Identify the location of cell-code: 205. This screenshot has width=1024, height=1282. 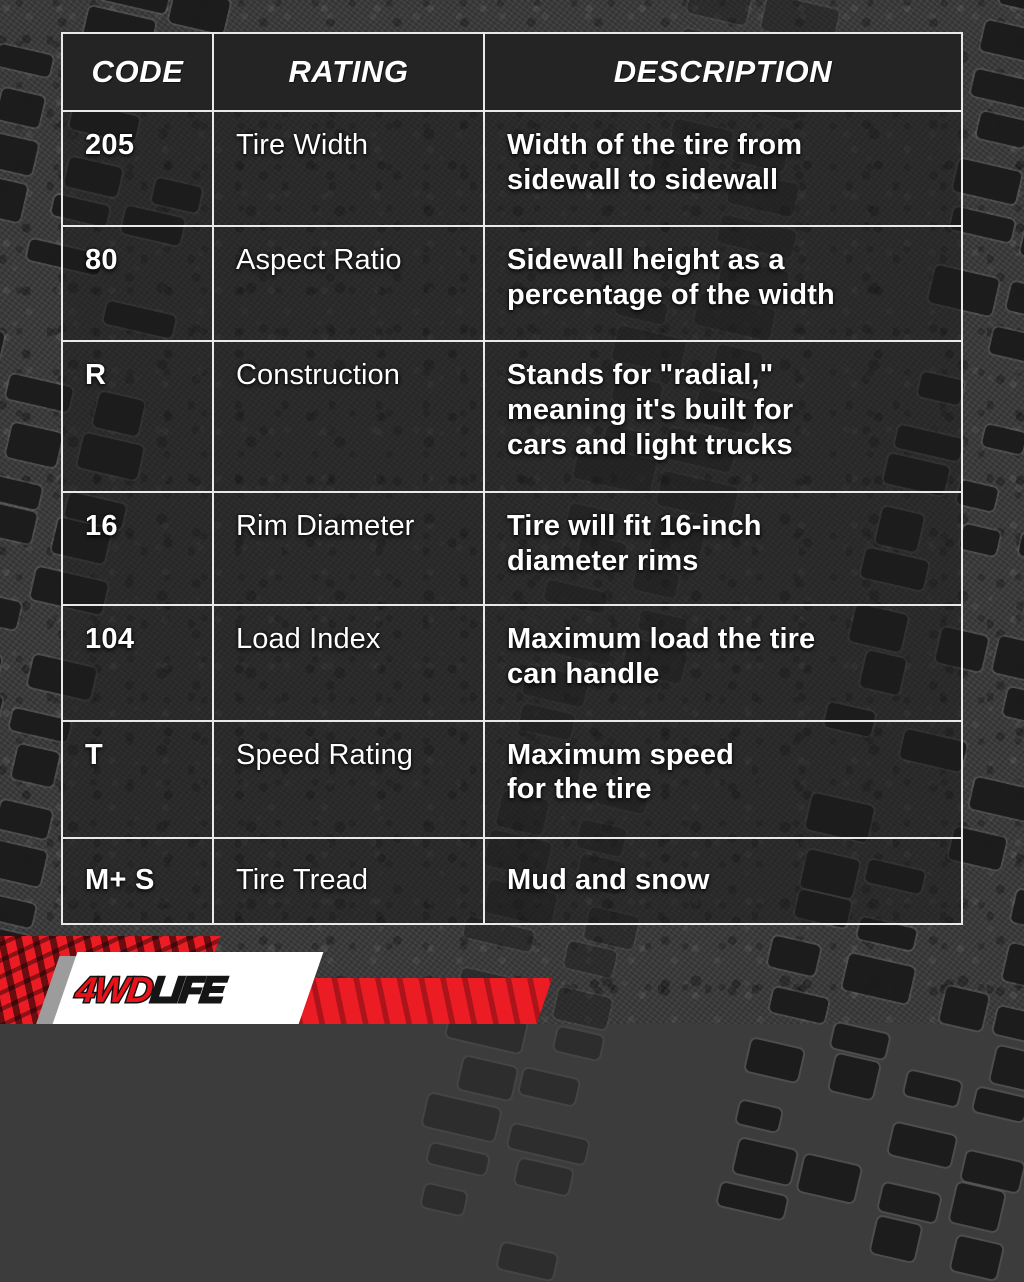
(138, 169).